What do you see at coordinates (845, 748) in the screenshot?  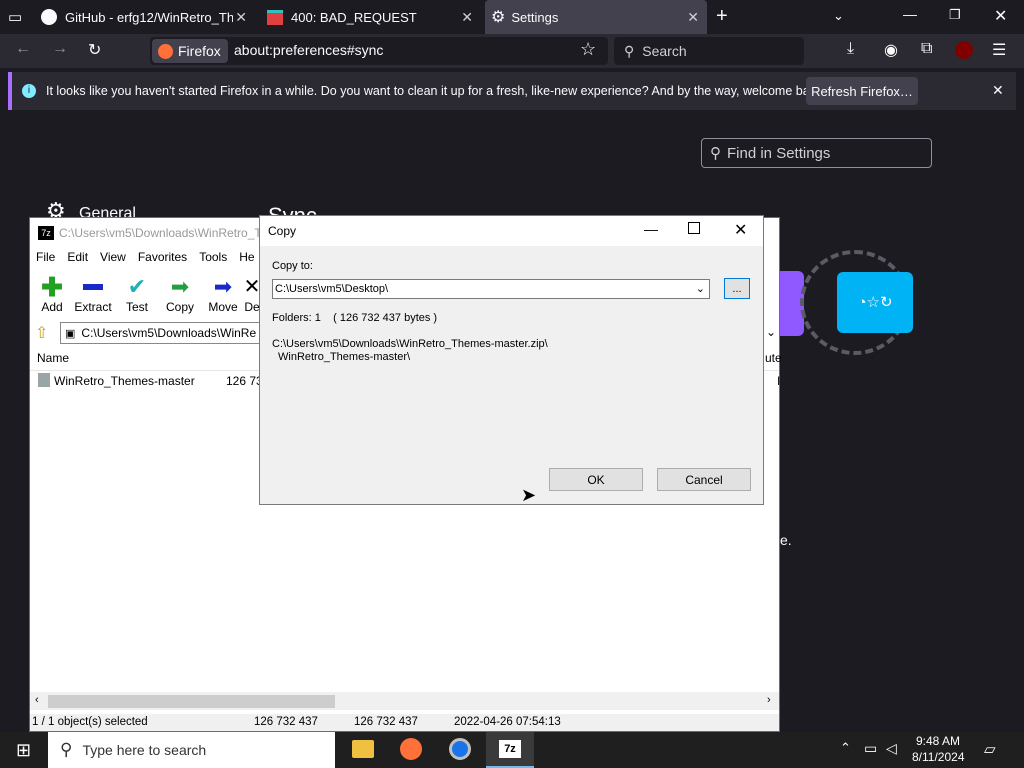 I see `chevron-up-icon: ⌃` at bounding box center [845, 748].